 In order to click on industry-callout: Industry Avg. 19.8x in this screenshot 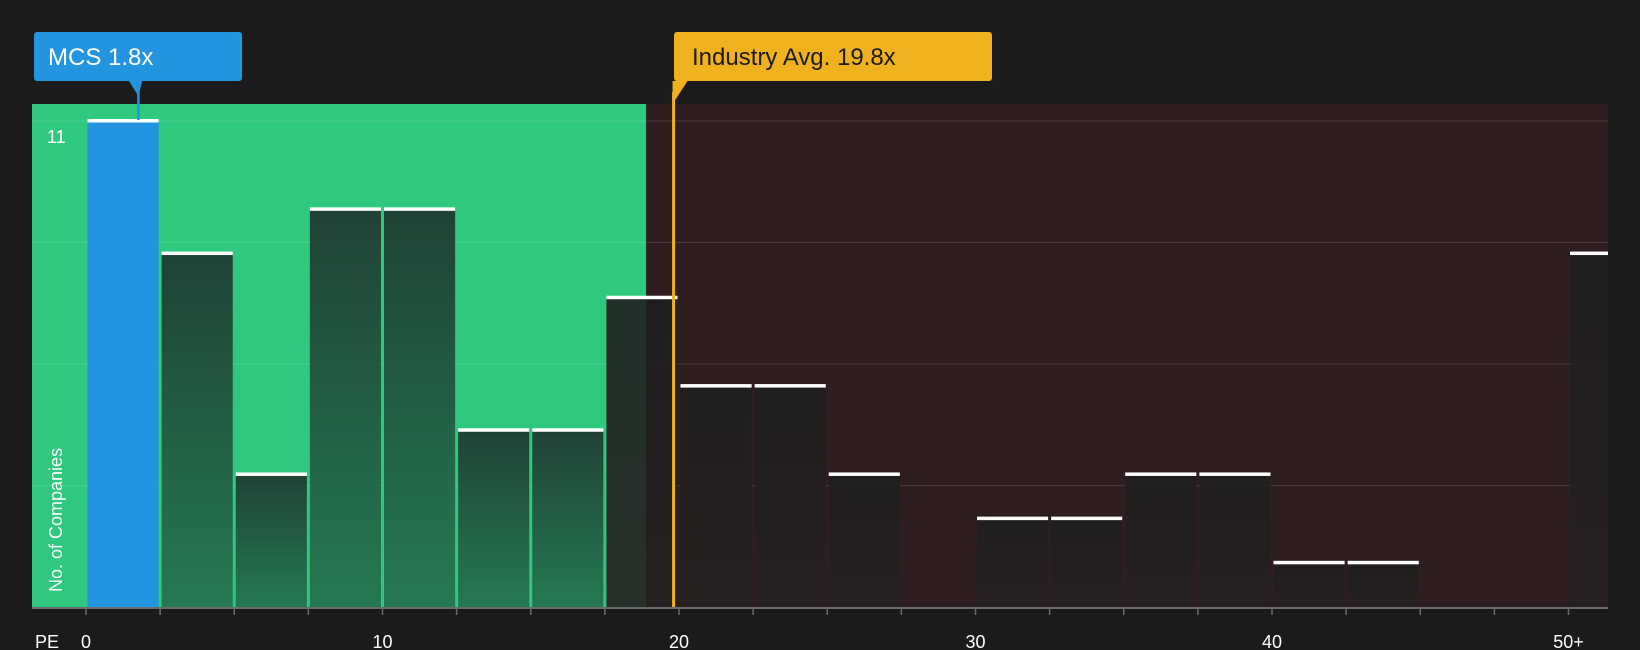, I will do `click(832, 68)`.